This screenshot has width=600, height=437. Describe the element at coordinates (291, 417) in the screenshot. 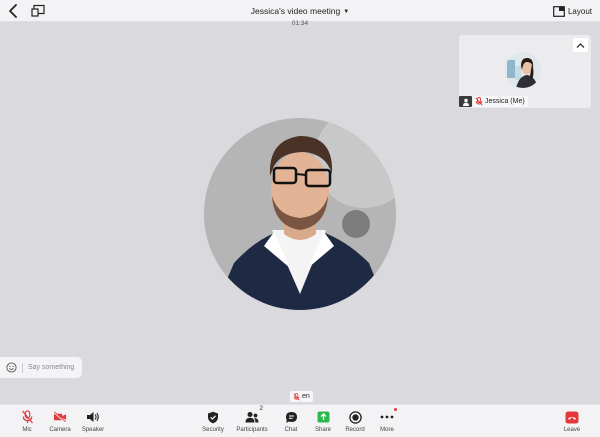

I see `chat-icon` at that location.